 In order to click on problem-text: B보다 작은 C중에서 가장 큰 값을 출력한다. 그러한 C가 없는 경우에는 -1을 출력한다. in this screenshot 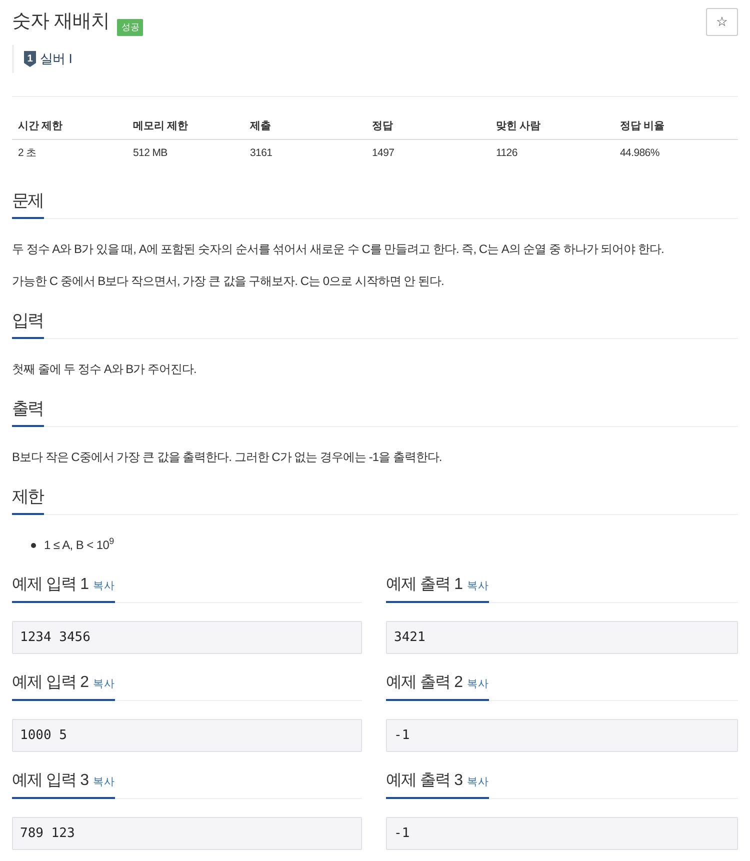, I will do `click(227, 457)`.